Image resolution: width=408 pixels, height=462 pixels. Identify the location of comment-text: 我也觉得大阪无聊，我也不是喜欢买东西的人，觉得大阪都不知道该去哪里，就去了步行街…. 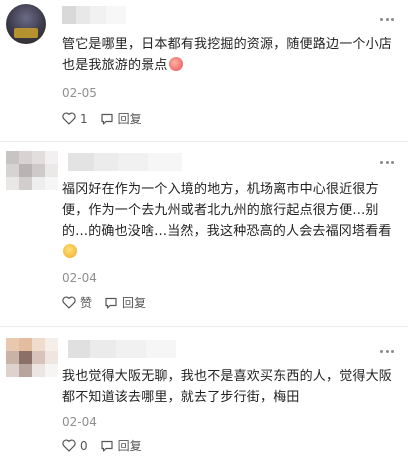
(227, 387).